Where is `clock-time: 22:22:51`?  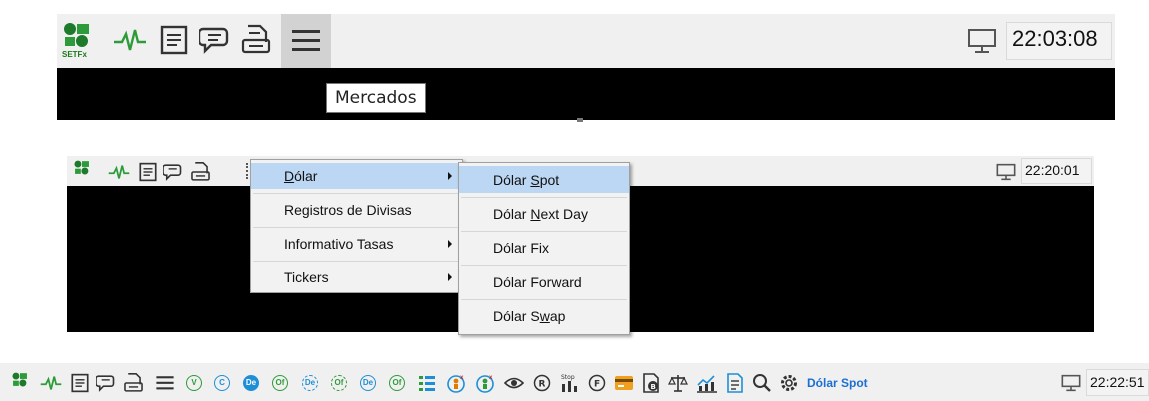
clock-time: 22:22:51 is located at coordinates (1117, 382).